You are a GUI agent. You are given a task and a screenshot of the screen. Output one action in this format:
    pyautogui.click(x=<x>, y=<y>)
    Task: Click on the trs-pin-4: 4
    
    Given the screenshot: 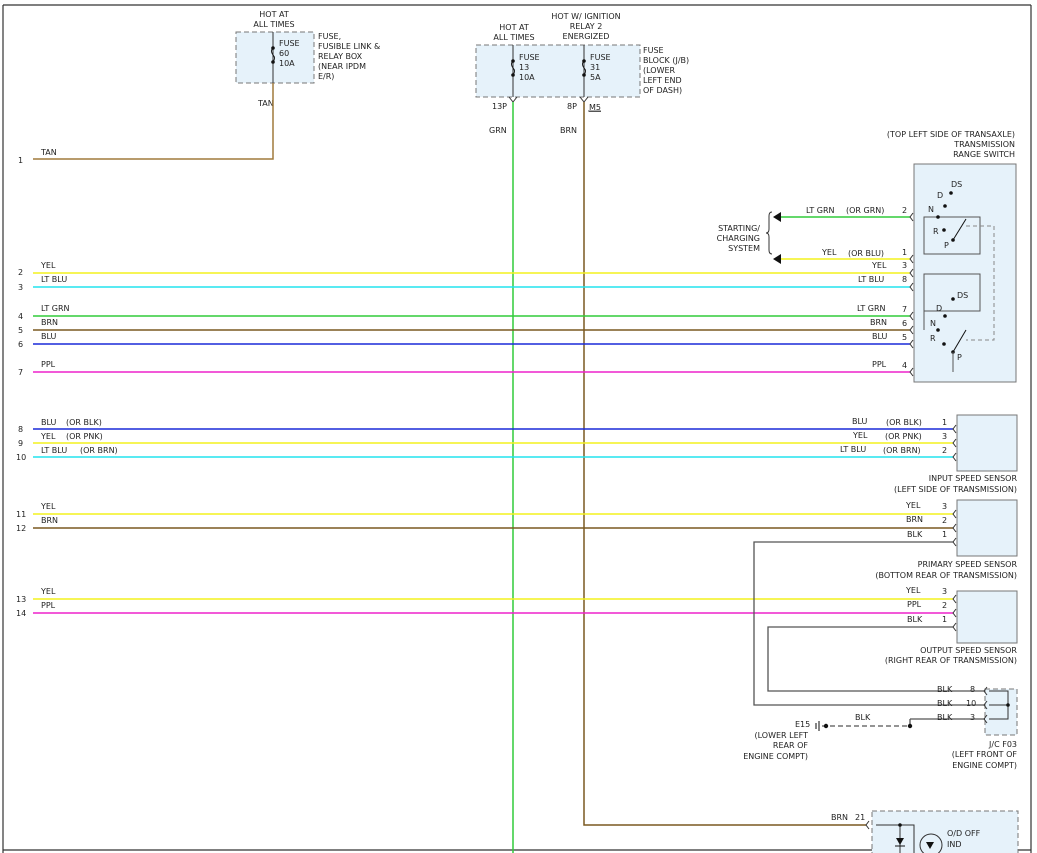 What is the action you would take?
    pyautogui.click(x=904, y=365)
    